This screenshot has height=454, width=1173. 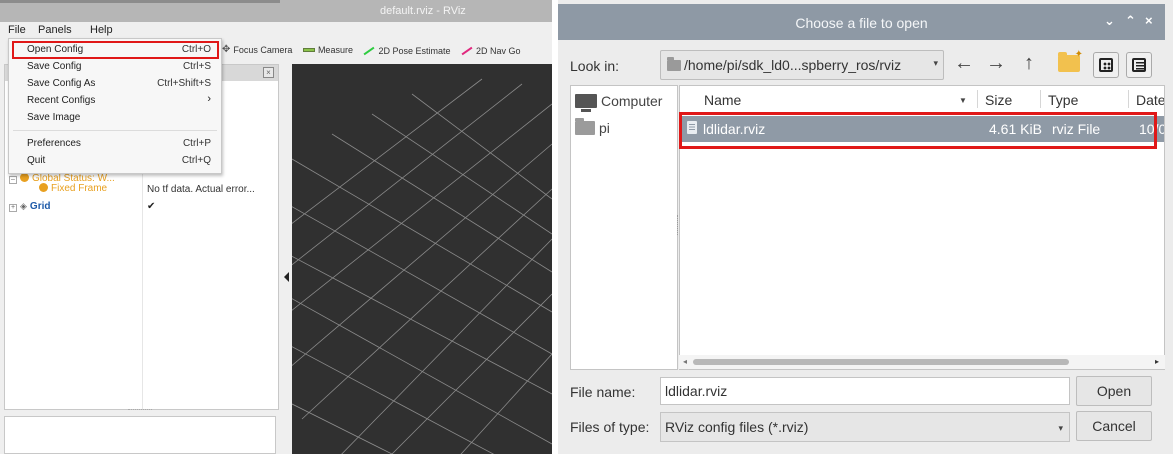 I want to click on grid-enabled-checkbox: ✔, so click(x=152, y=206).